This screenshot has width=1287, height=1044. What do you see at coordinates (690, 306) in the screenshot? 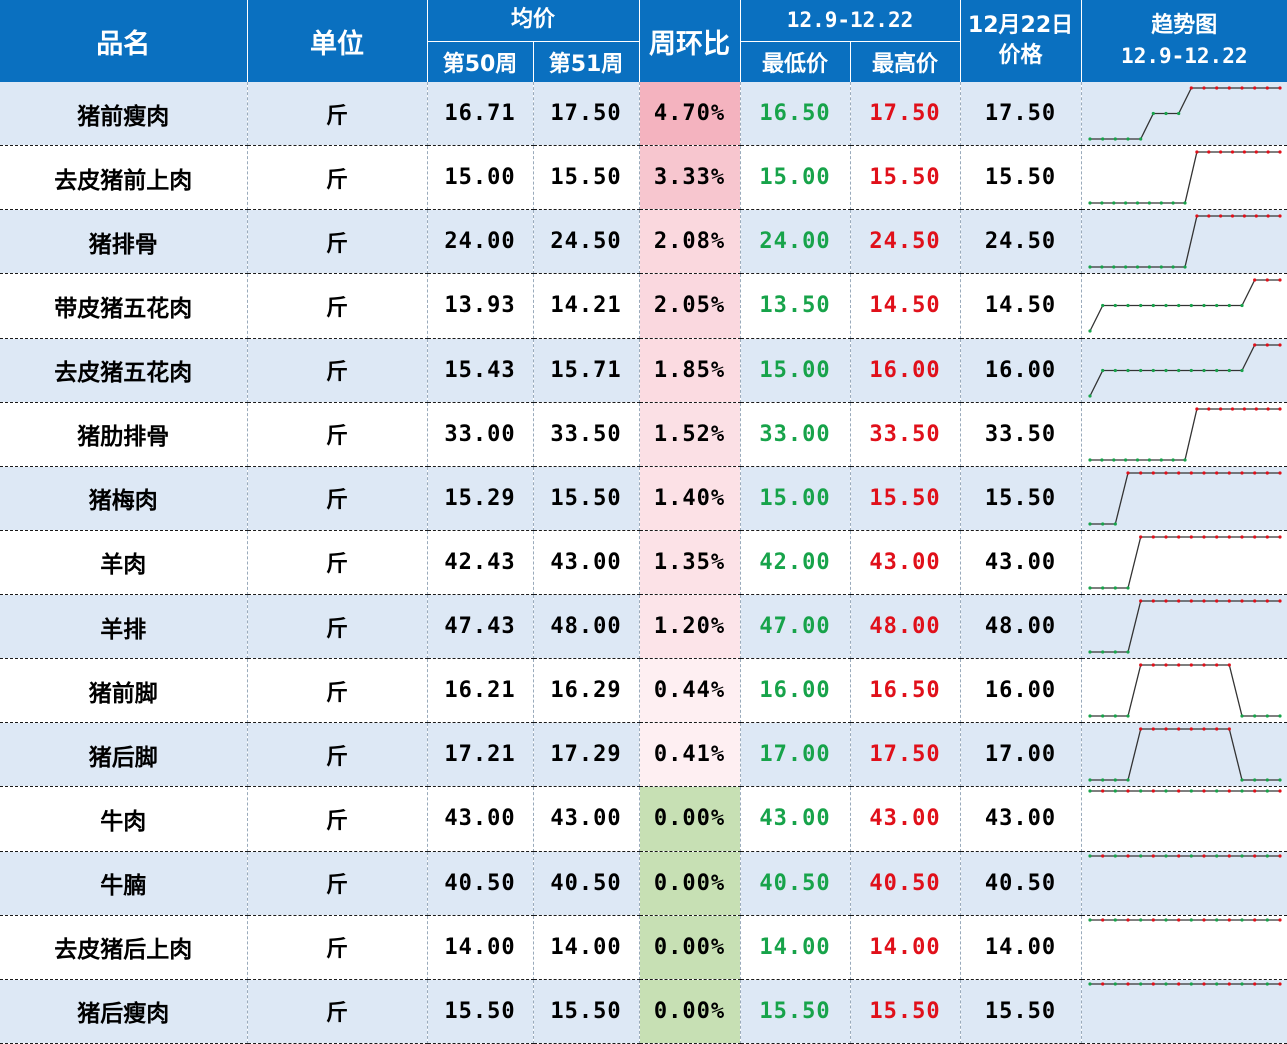
I see `row-wow: 2.05%` at bounding box center [690, 306].